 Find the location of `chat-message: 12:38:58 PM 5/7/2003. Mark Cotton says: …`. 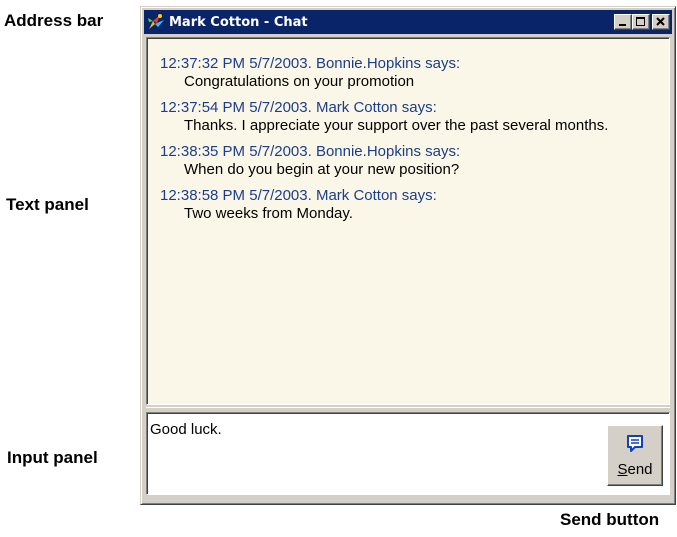

chat-message: 12:38:58 PM 5/7/2003. Mark Cotton says: … is located at coordinates (409, 205).